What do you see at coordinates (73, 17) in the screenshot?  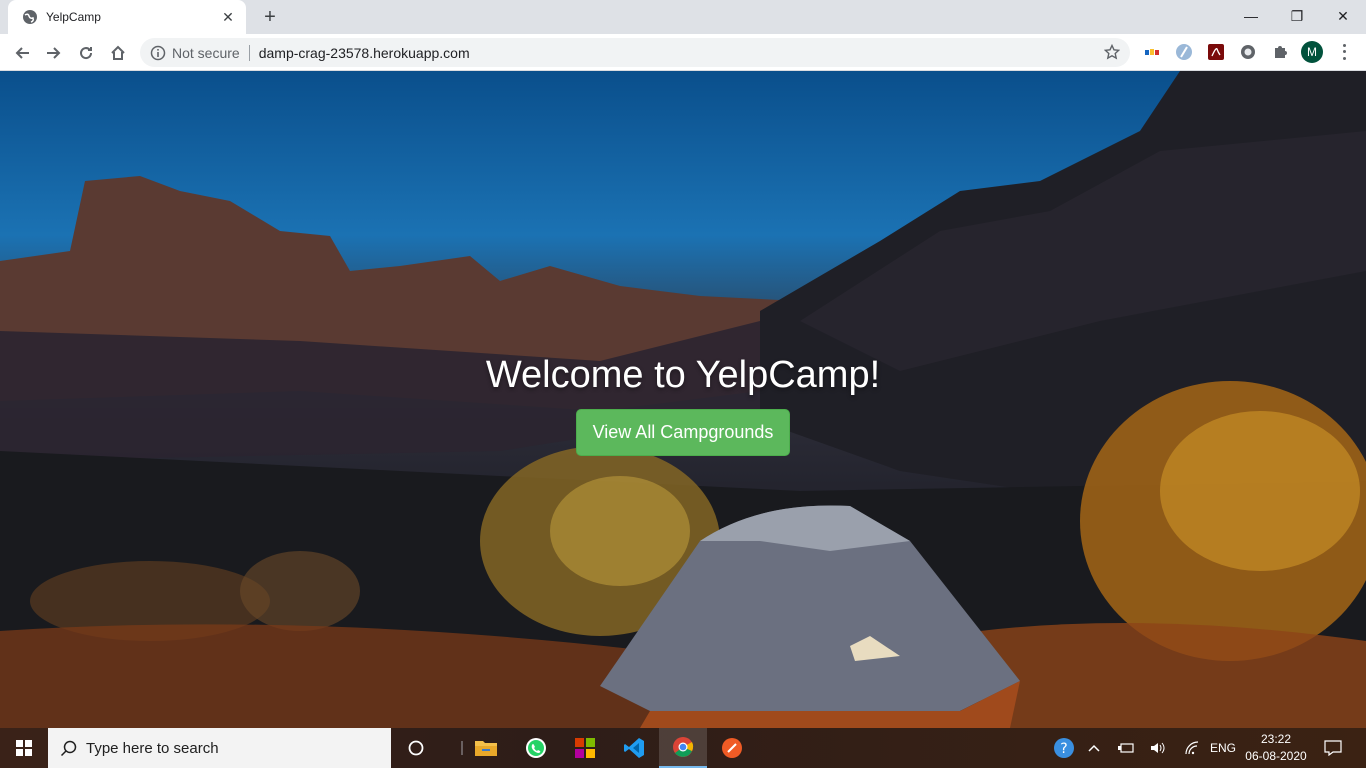 I see `tab-title: YelpCamp` at bounding box center [73, 17].